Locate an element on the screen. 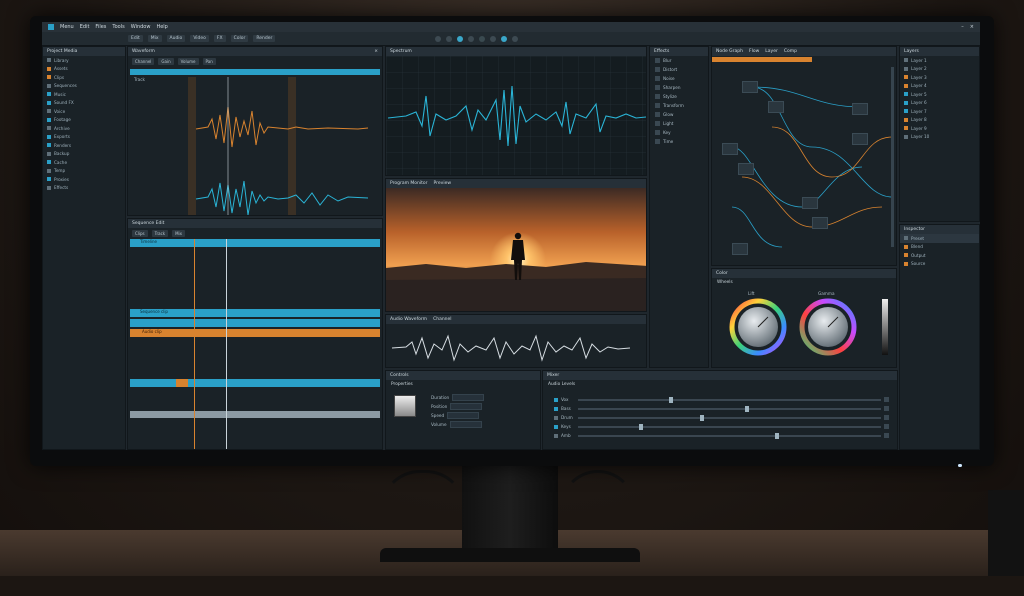  list-item: Music is located at coordinates (84, 94).